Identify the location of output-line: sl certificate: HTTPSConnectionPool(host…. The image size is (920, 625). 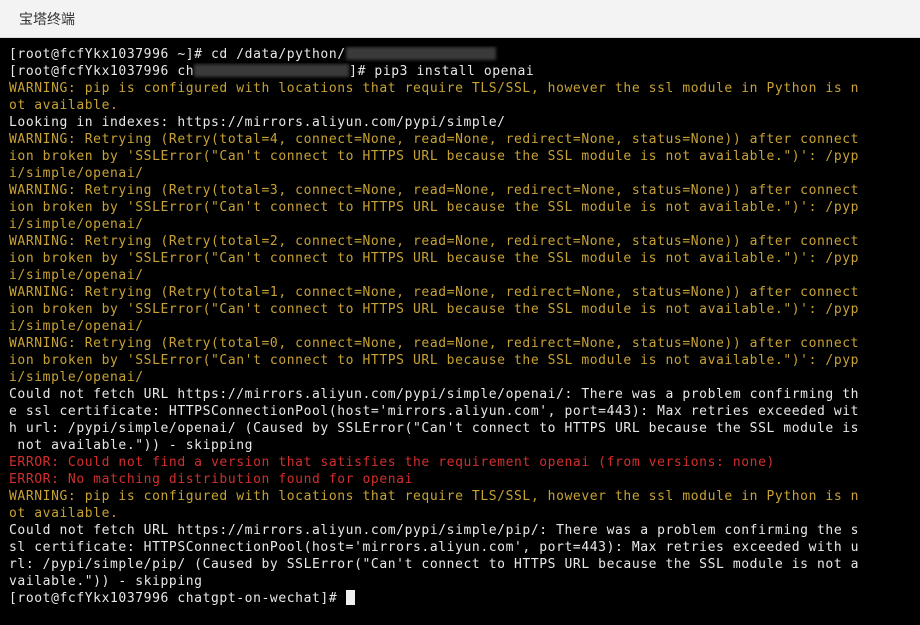
(434, 547).